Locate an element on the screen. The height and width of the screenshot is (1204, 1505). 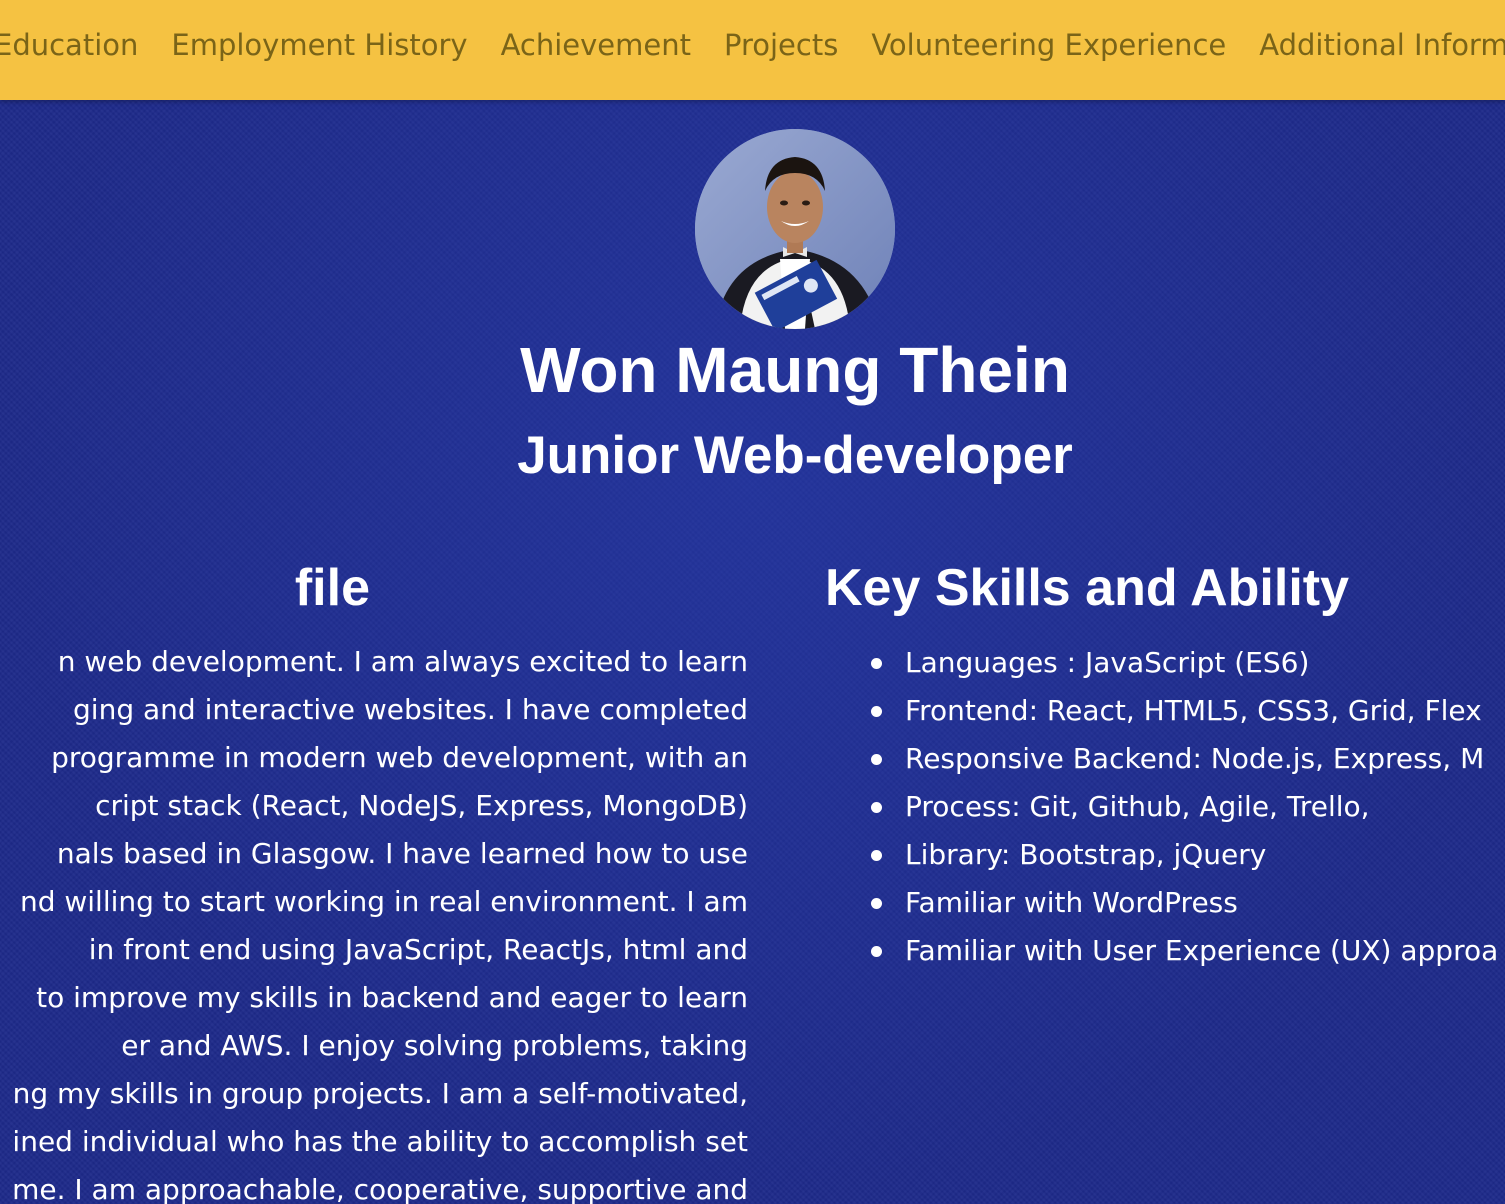
skill-item: Familiar with WordPress is located at coordinates (1188, 903).